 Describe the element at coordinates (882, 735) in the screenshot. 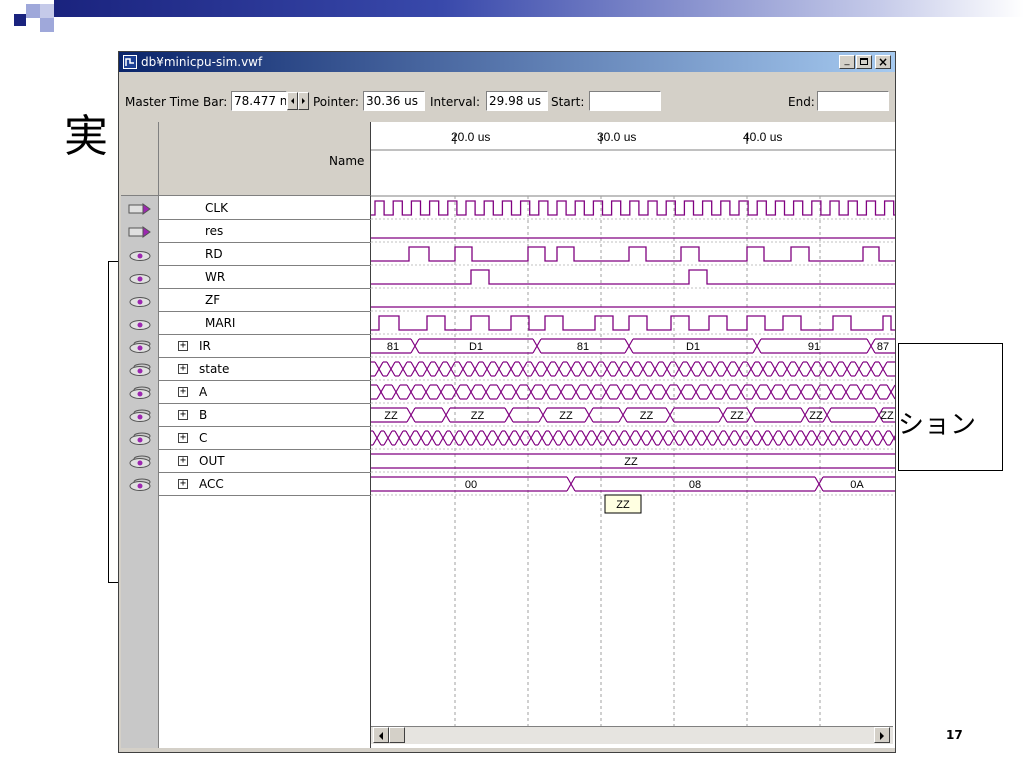

I see `scroll-right-button` at that location.